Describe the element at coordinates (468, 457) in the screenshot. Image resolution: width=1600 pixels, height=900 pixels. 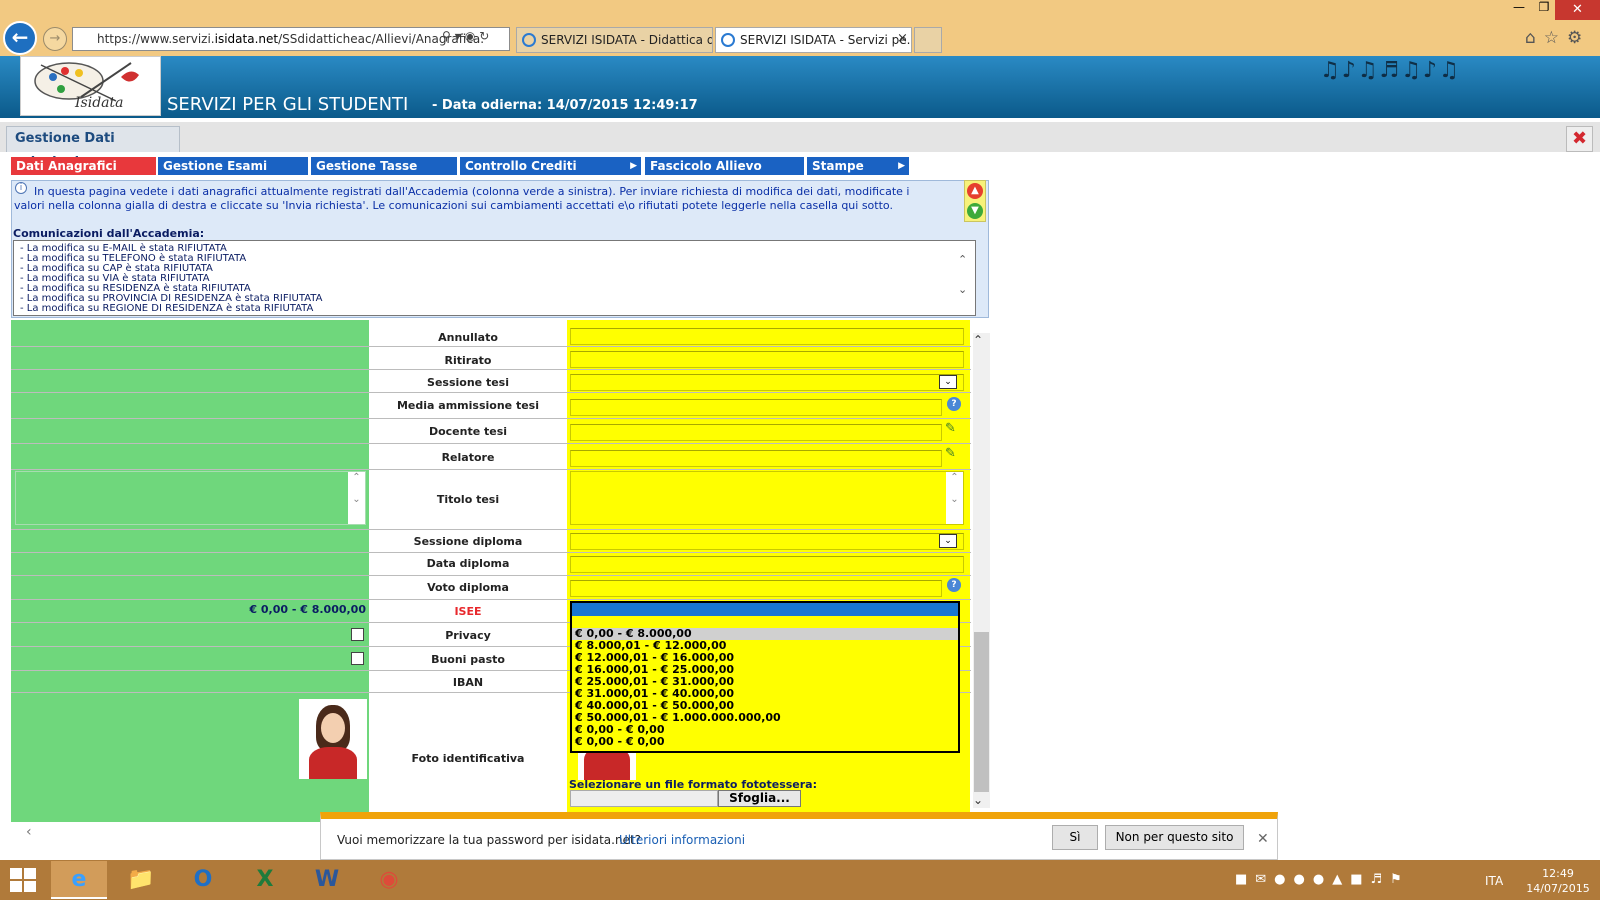
I see `label-relatore: Relatore` at that location.